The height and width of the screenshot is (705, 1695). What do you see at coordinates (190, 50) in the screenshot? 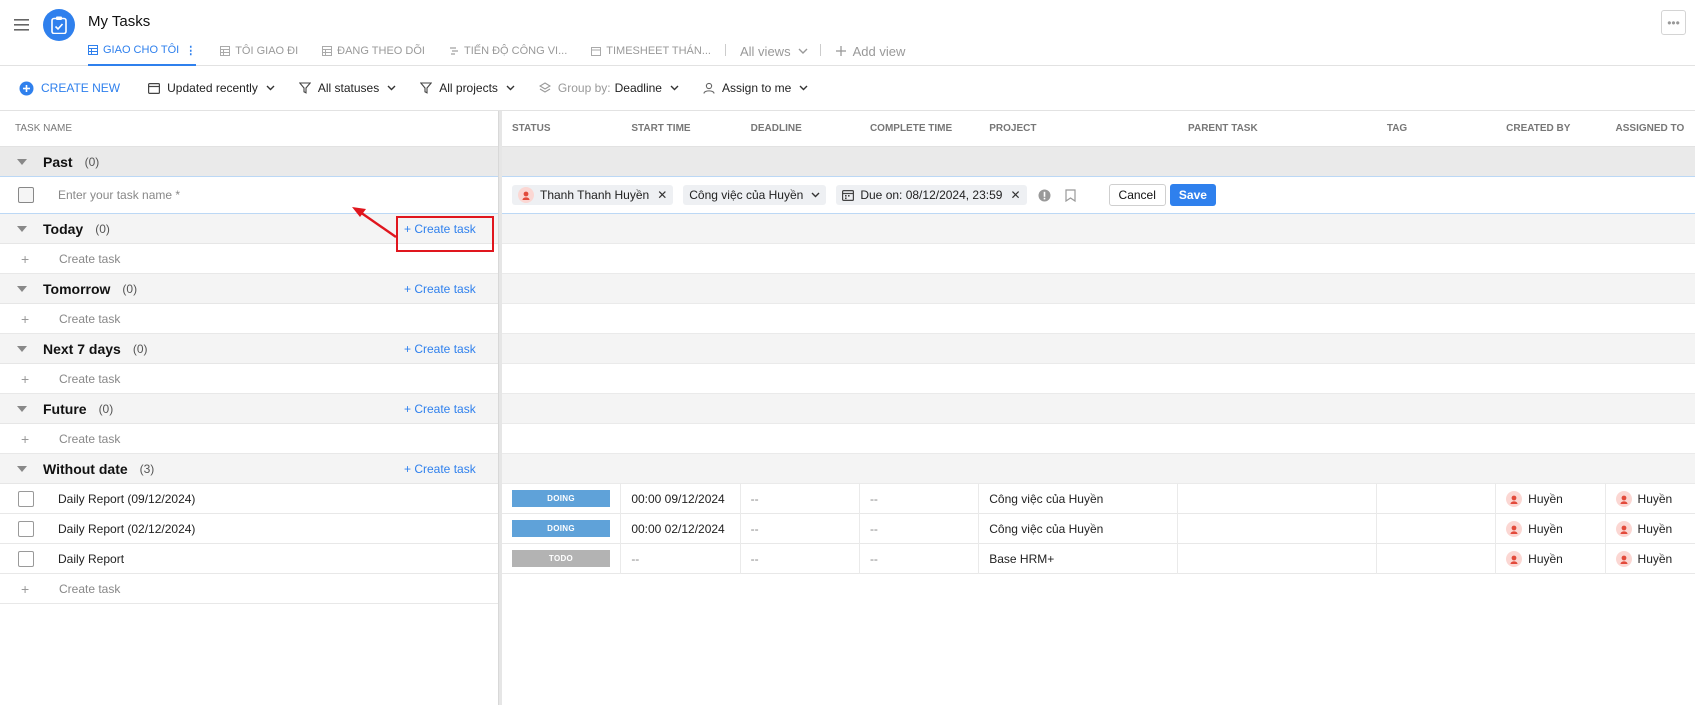
I see `tab-options-icon: ⋮` at bounding box center [190, 50].